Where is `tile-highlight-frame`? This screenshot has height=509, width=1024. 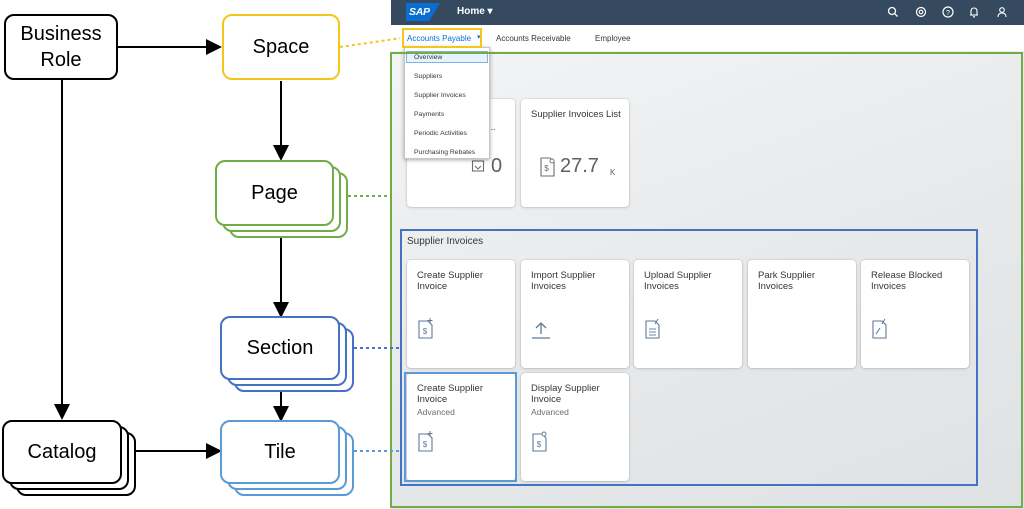 tile-highlight-frame is located at coordinates (460, 427).